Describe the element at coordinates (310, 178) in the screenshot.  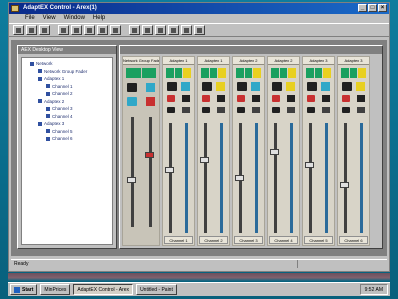
I see `fader-track` at that location.